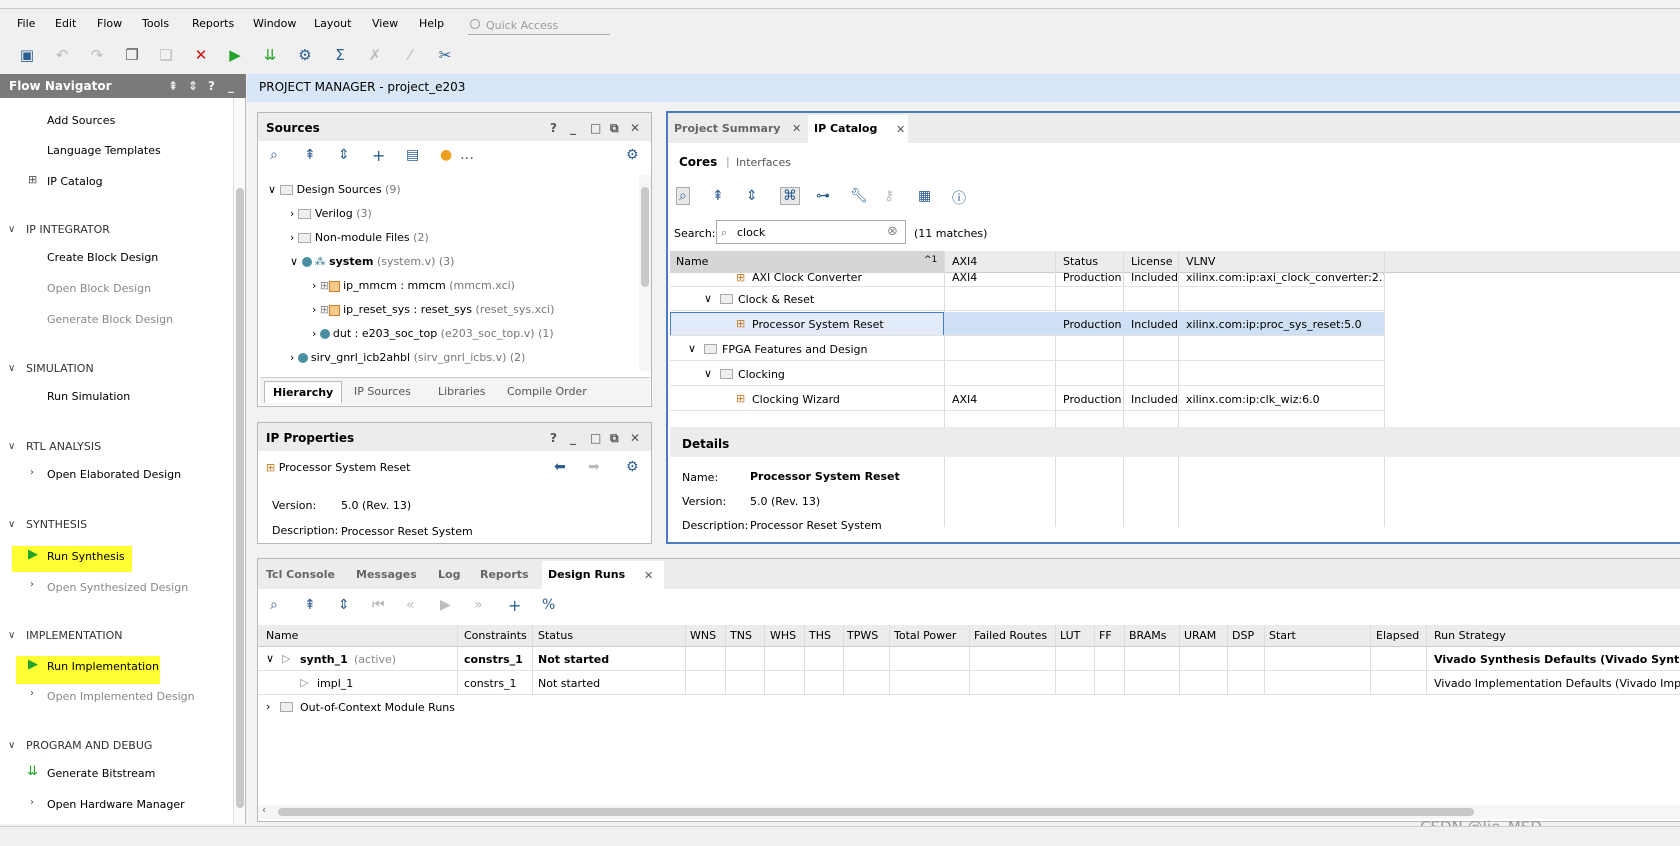  Describe the element at coordinates (155, 23) in the screenshot. I see `menu-tools: Tools` at that location.